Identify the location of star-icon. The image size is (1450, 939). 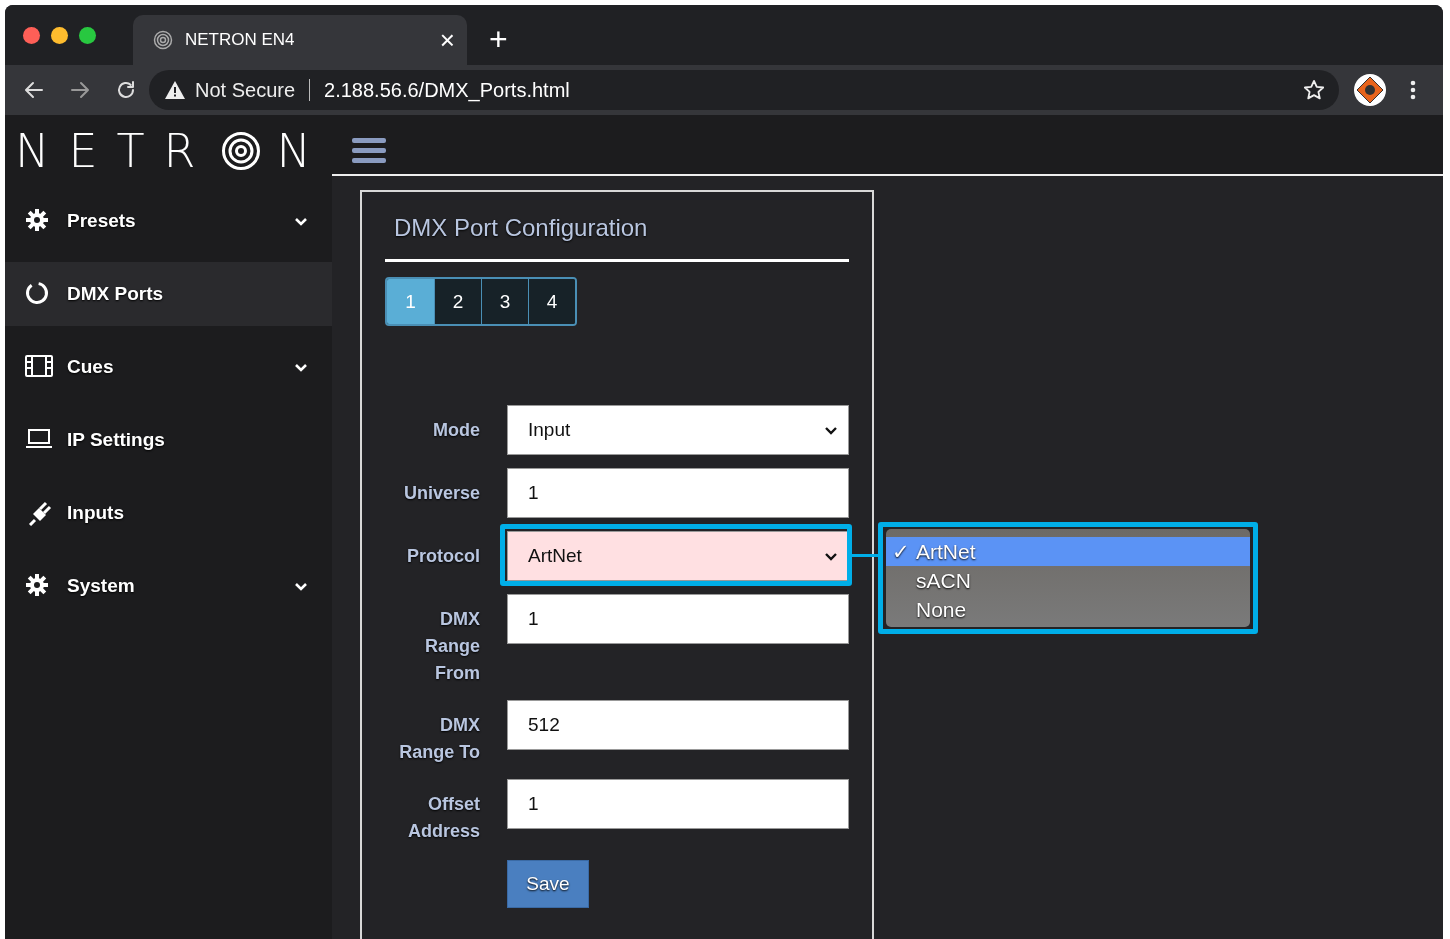
(1314, 90).